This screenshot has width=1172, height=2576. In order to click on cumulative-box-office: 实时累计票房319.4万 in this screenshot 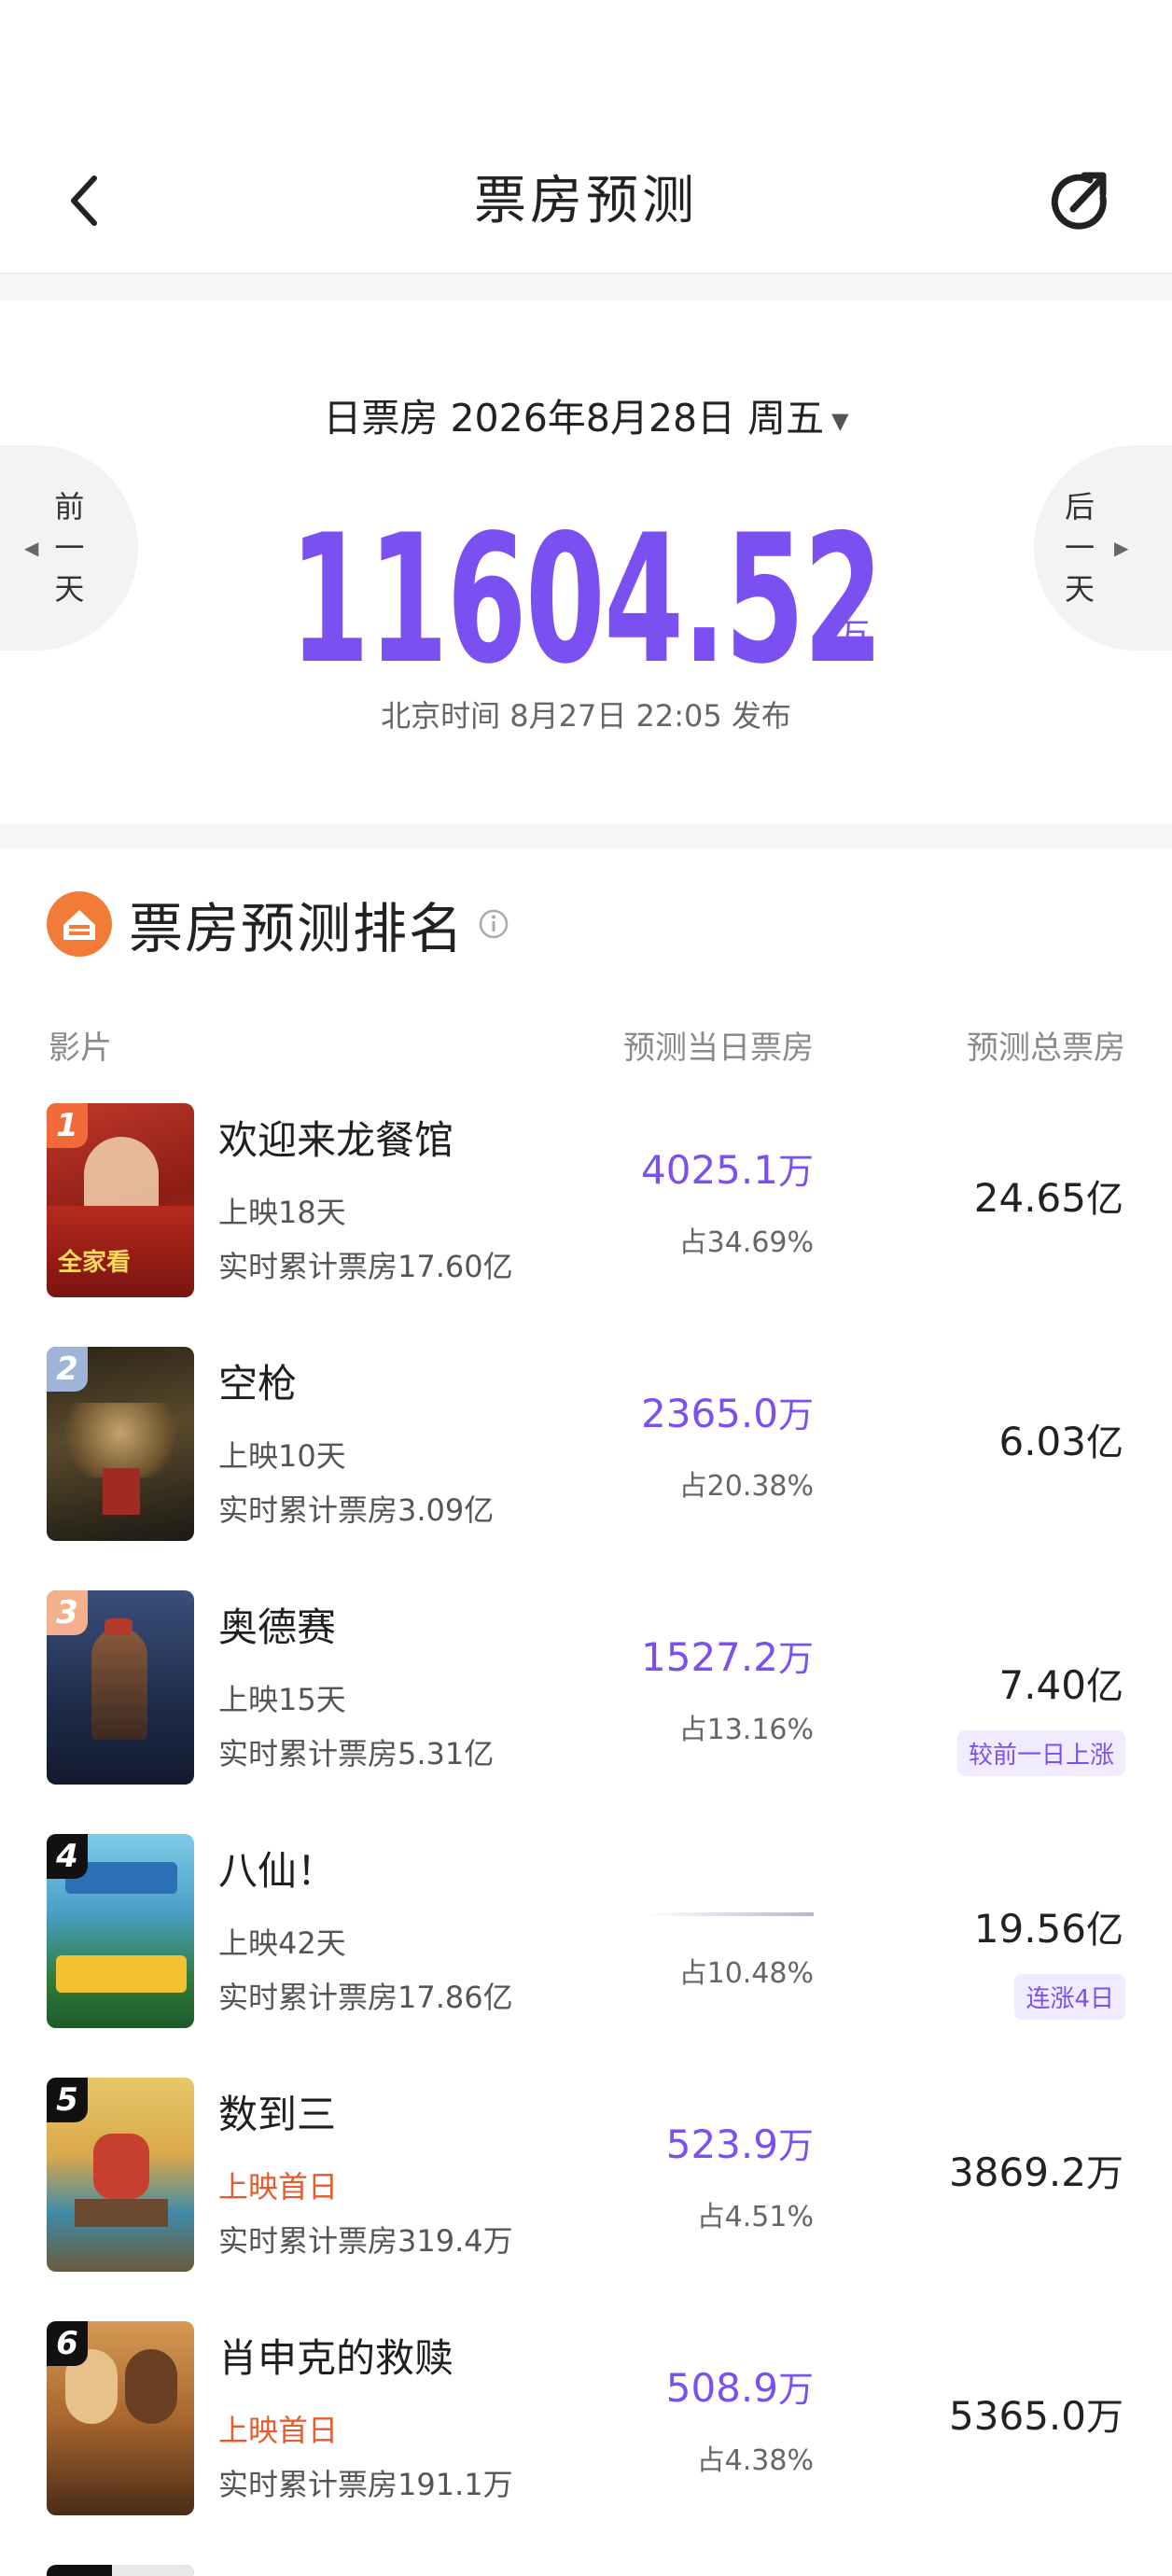, I will do `click(365, 2241)`.